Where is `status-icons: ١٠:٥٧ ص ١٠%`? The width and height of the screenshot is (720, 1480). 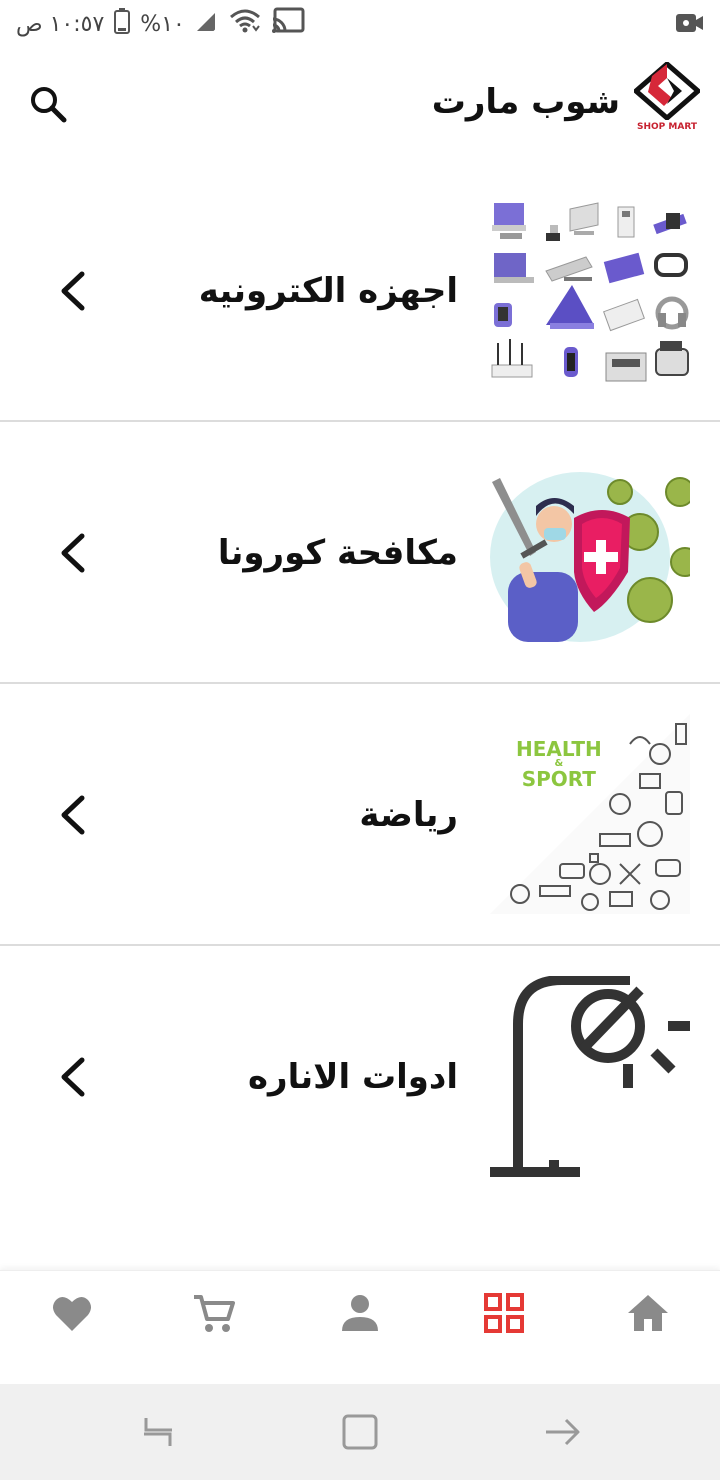
status-icons: ١٠:٥٧ ص ١٠% is located at coordinates (160, 24).